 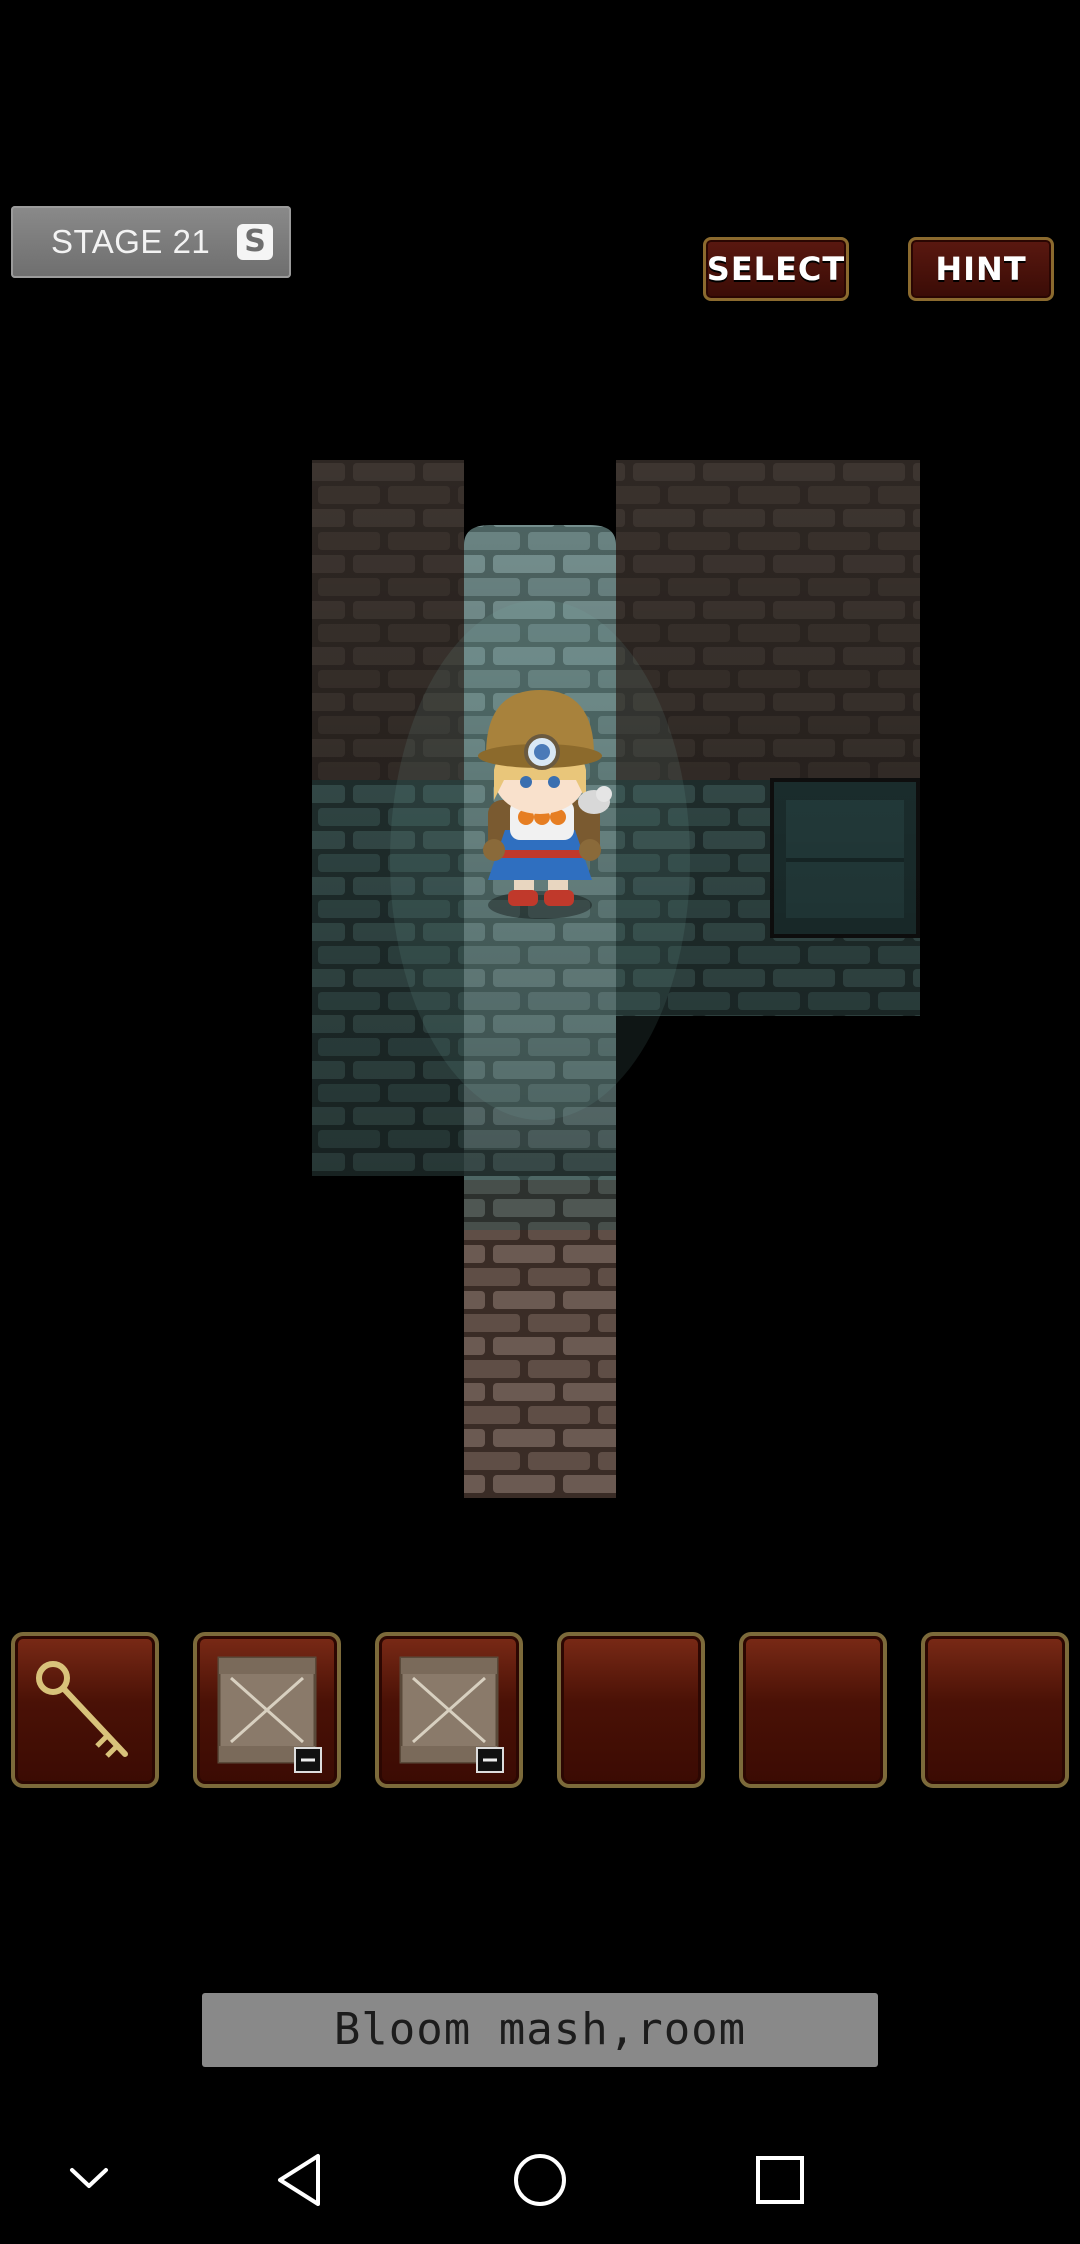 I want to click on location-name: Bloom mash,room, so click(x=540, y=2030).